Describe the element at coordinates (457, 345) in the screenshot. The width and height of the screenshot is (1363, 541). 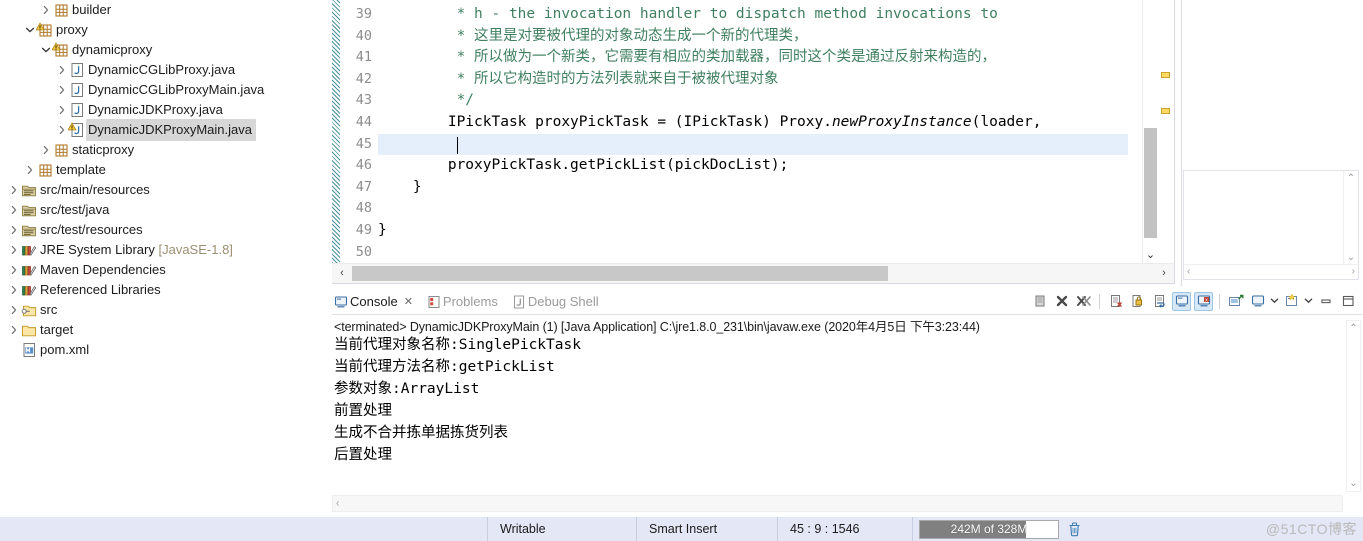
I see `console-output-line: 当前代理对象名称:SinglePickTask` at that location.